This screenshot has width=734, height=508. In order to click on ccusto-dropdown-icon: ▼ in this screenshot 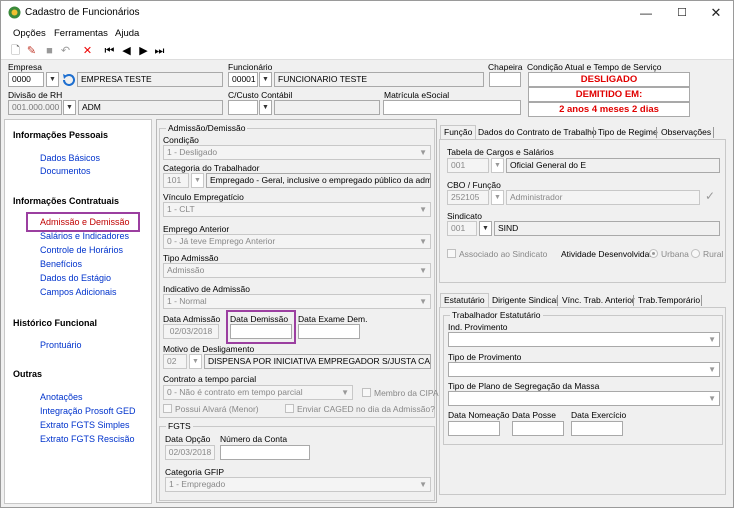, I will do `click(265, 107)`.